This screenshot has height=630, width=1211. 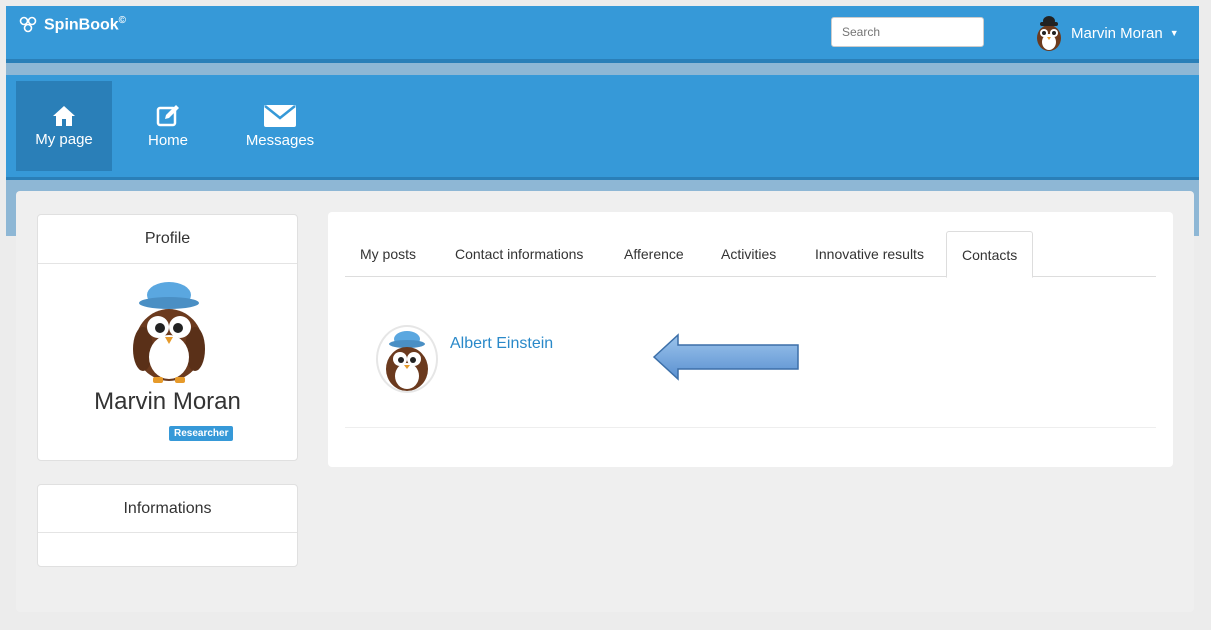 I want to click on chevron-down-icon: ▼, so click(x=1174, y=33).